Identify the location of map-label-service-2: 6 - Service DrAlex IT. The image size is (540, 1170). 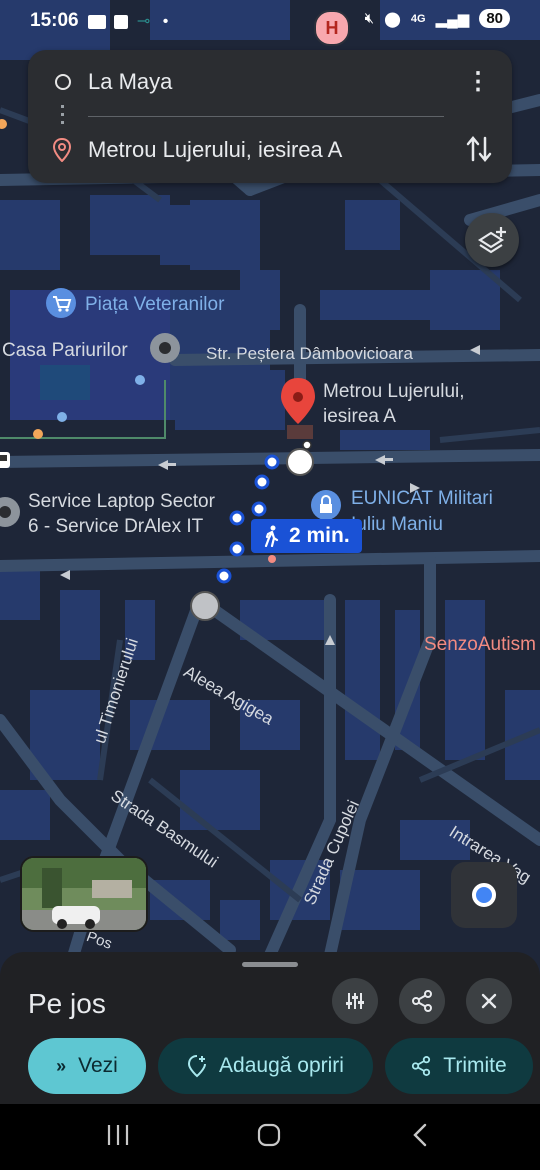
(115, 527).